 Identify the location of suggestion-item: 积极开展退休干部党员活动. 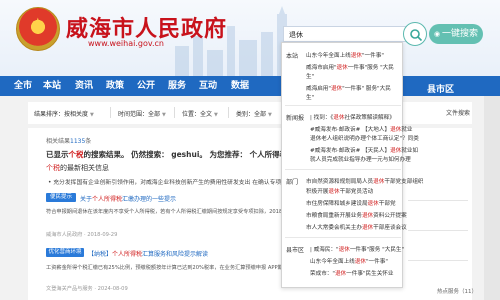
(339, 191).